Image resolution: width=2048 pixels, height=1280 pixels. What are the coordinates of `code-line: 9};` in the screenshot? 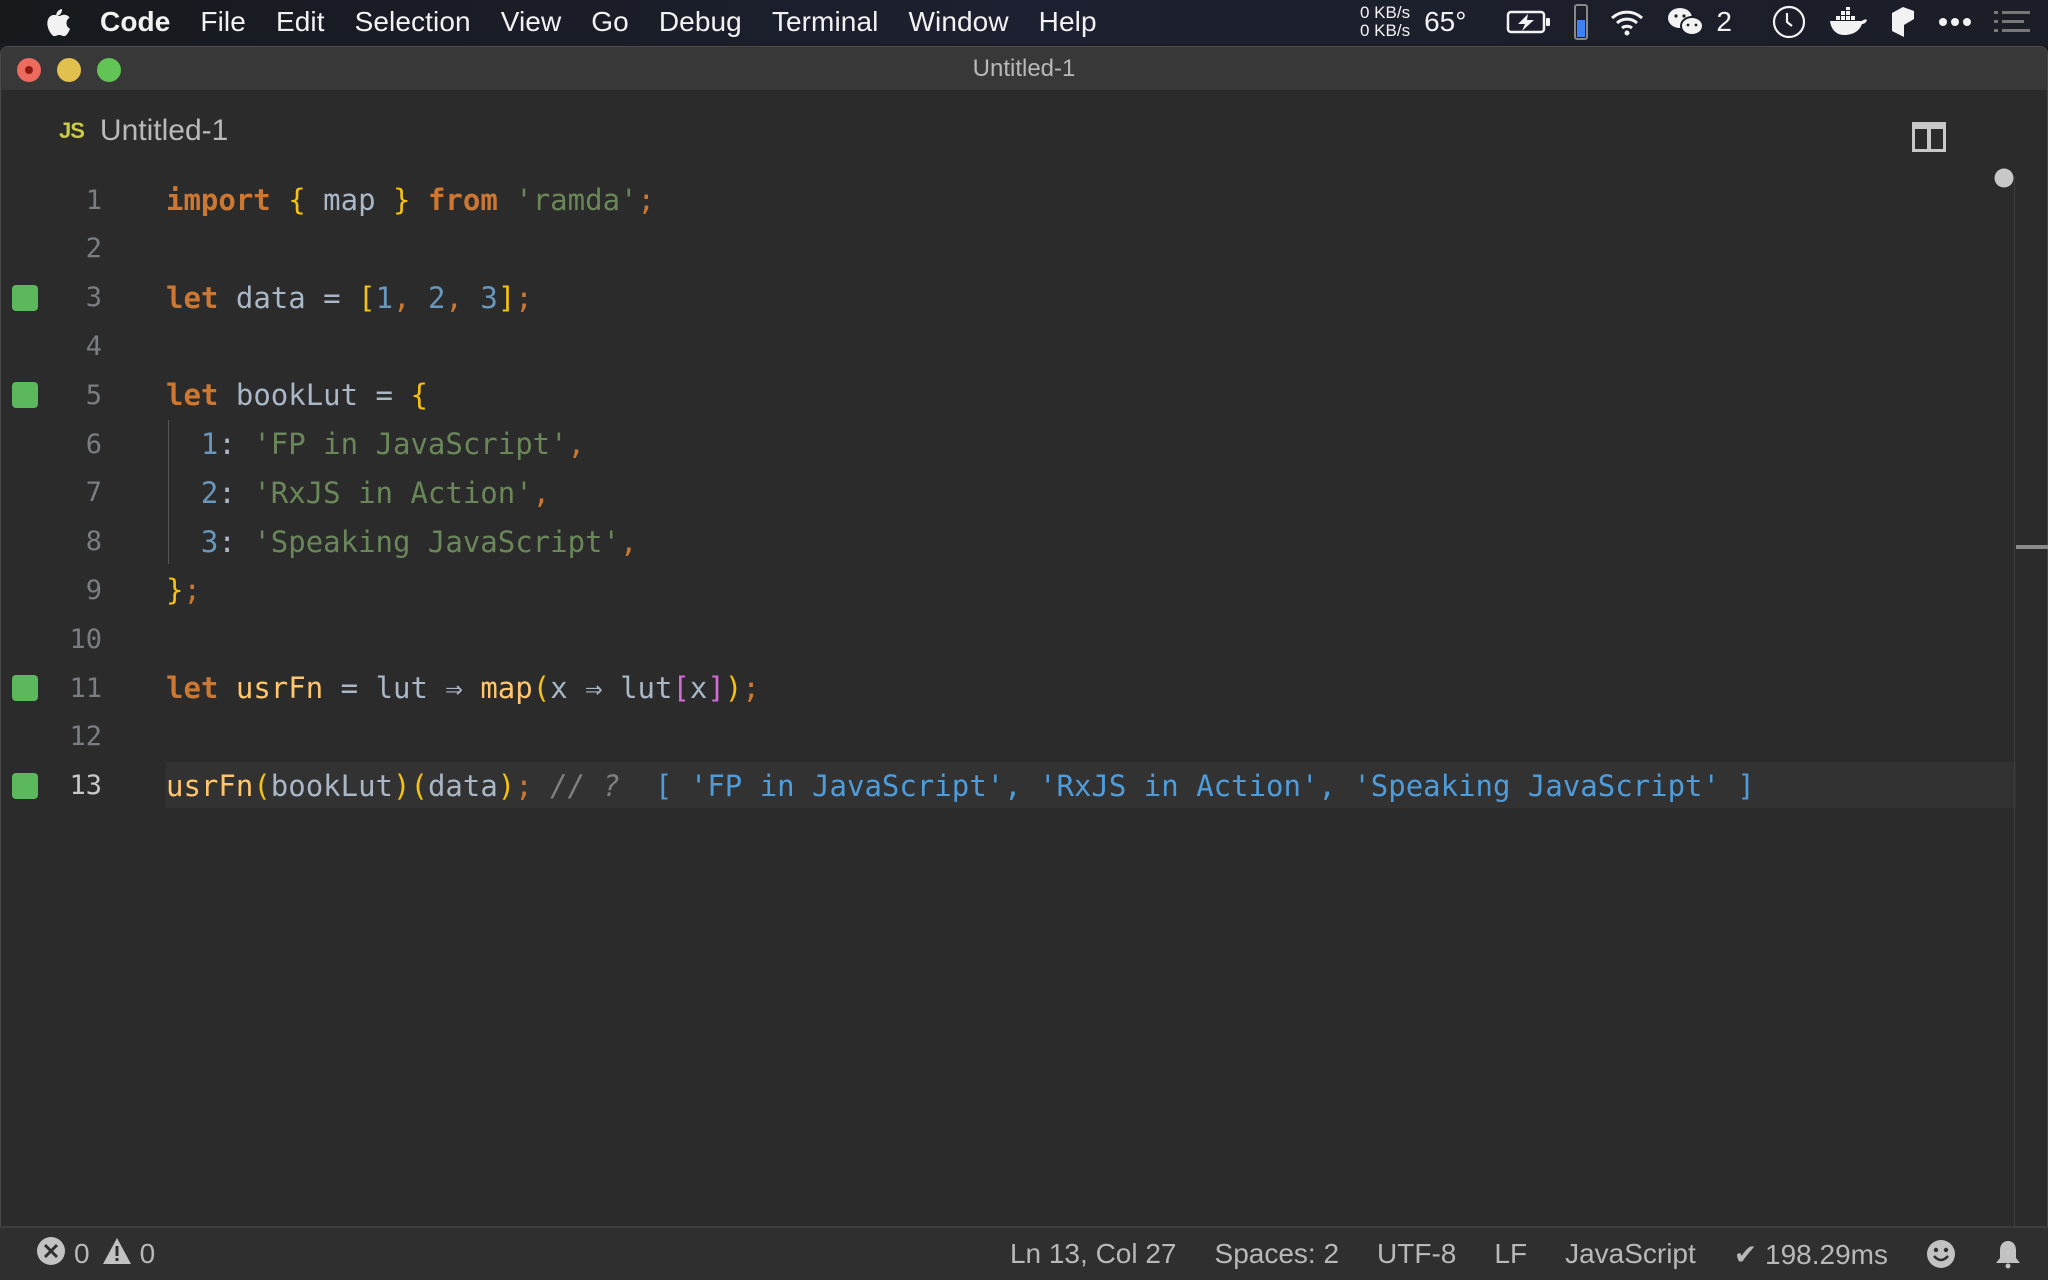 It's located at (1008, 590).